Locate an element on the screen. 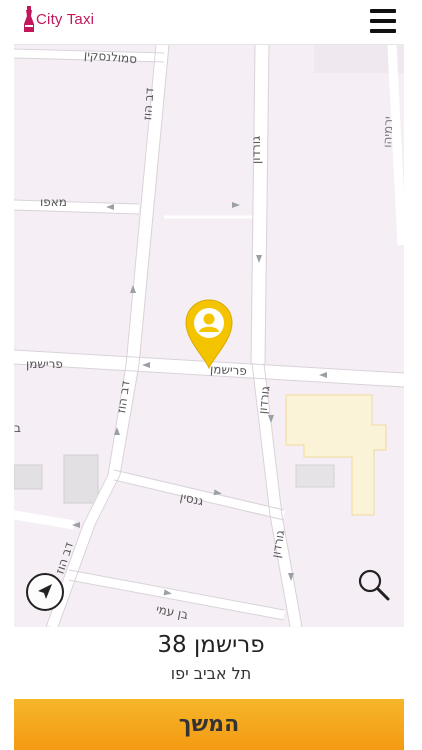 The height and width of the screenshot is (750, 422). search-address-button is located at coordinates (374, 585).